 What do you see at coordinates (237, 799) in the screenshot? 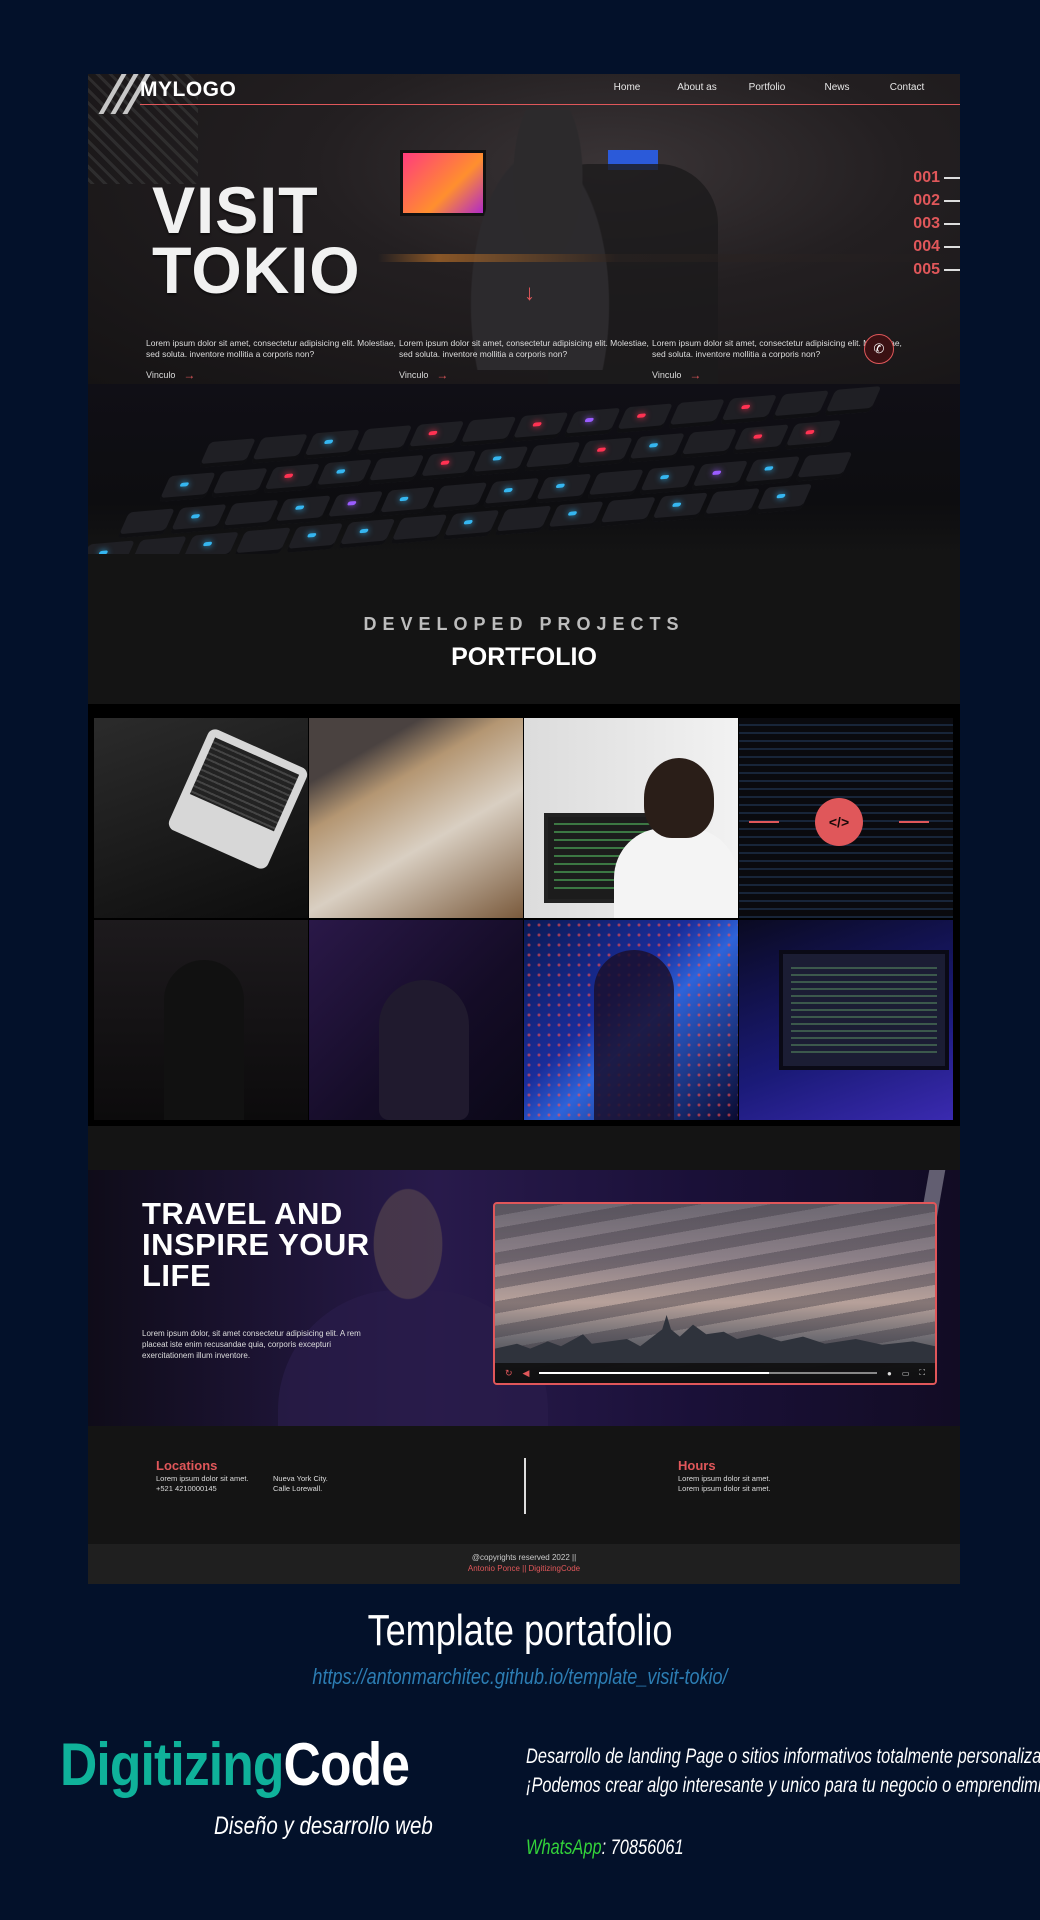
I see `laptop-image` at bounding box center [237, 799].